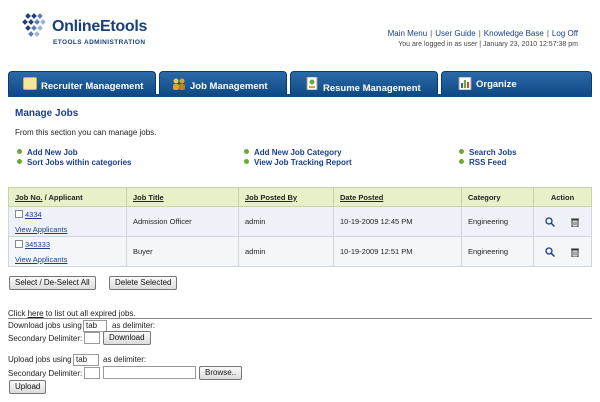  I want to click on cell-date-posted: 10-19-2009 12:45 PM, so click(397, 221).